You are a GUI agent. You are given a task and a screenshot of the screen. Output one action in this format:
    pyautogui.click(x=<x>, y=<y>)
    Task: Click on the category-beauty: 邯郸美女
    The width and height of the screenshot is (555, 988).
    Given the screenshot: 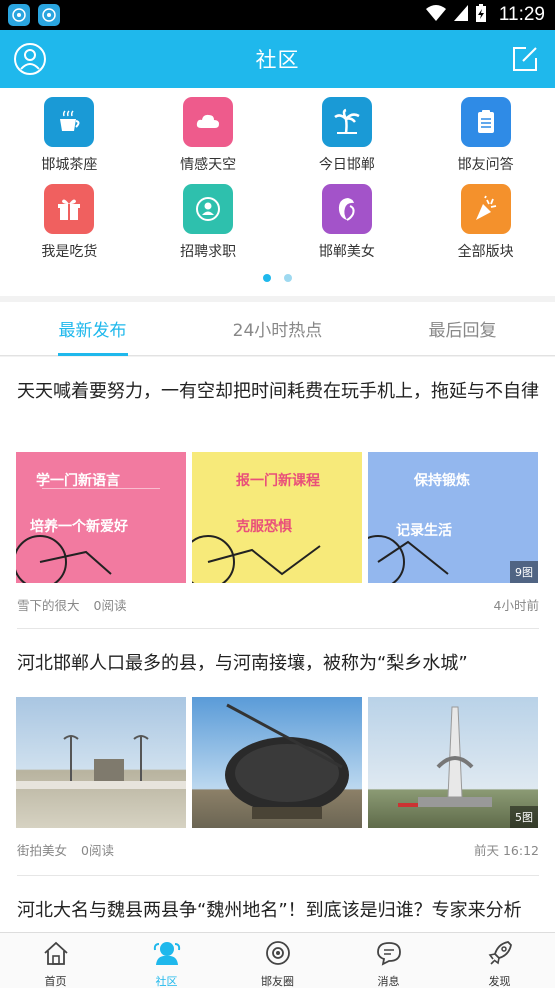 What is the action you would take?
    pyautogui.click(x=347, y=227)
    